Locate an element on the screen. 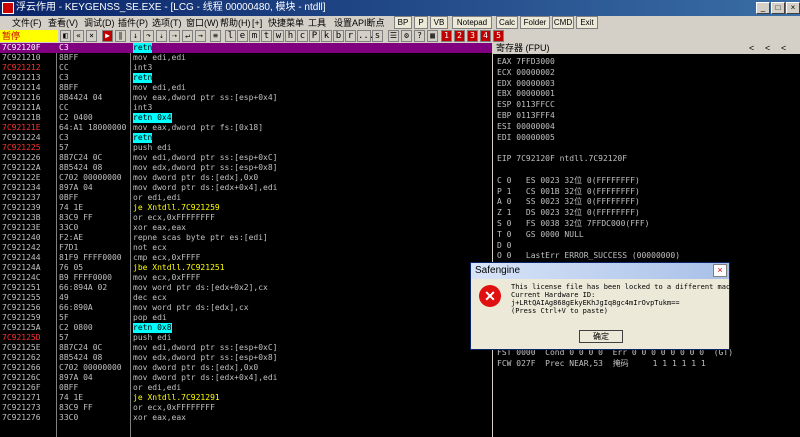 The width and height of the screenshot is (800, 437). plugin-3-button: 3 is located at coordinates (472, 36).